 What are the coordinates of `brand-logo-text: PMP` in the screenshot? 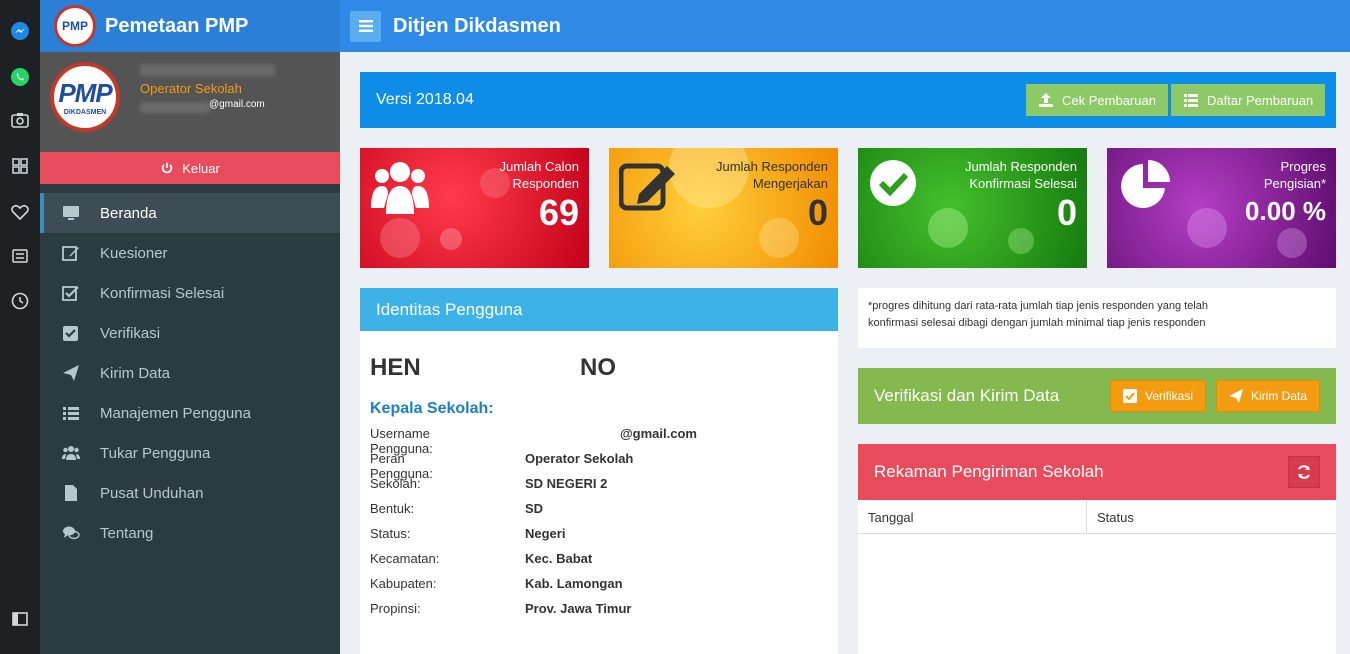 It's located at (74, 26).